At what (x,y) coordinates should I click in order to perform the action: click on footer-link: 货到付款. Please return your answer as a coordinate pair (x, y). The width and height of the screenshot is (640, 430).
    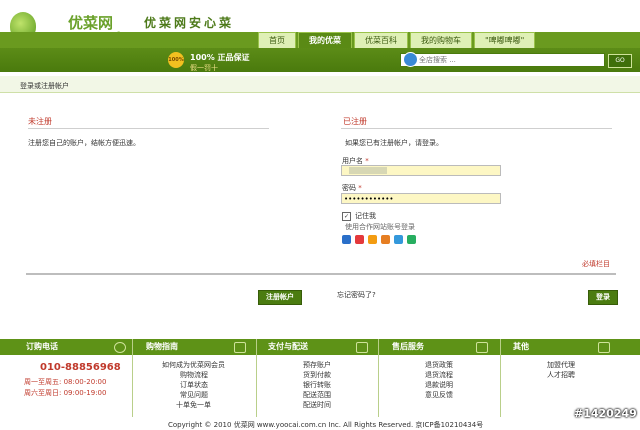
    Looking at the image, I should click on (317, 375).